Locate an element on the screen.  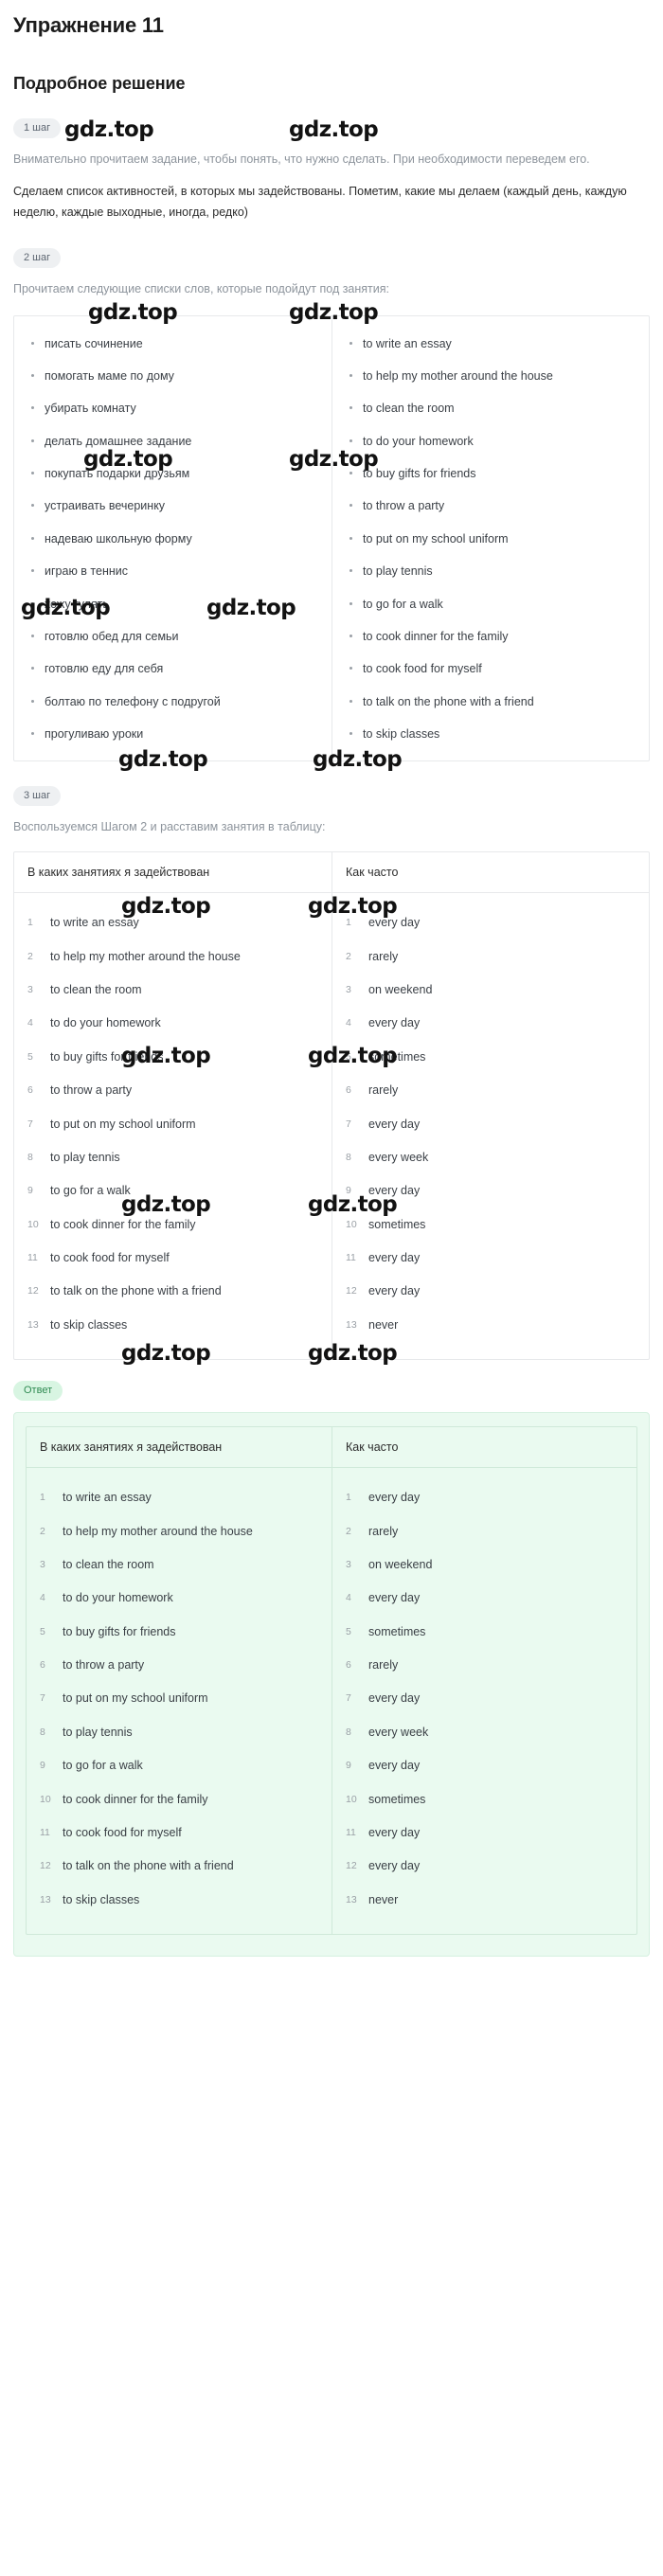
step-badge-3: 3 шаг is located at coordinates (37, 796).